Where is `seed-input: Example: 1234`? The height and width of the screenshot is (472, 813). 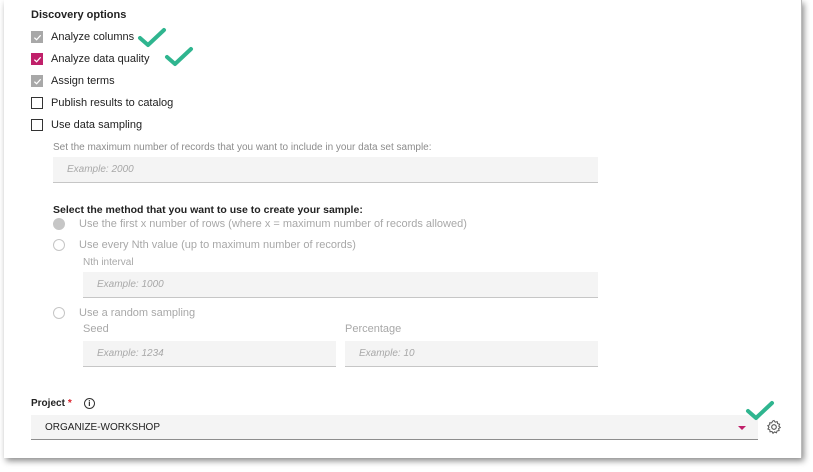 seed-input: Example: 1234 is located at coordinates (209, 354).